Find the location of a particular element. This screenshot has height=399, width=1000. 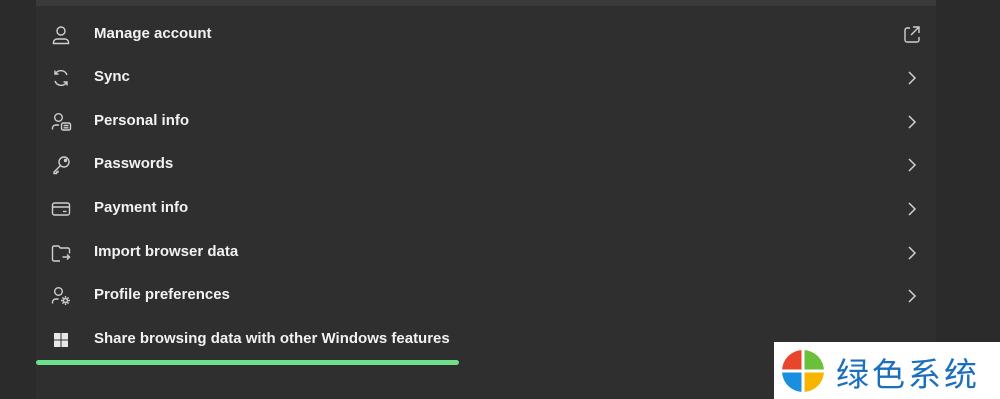

credit-card-icon is located at coordinates (61, 209).